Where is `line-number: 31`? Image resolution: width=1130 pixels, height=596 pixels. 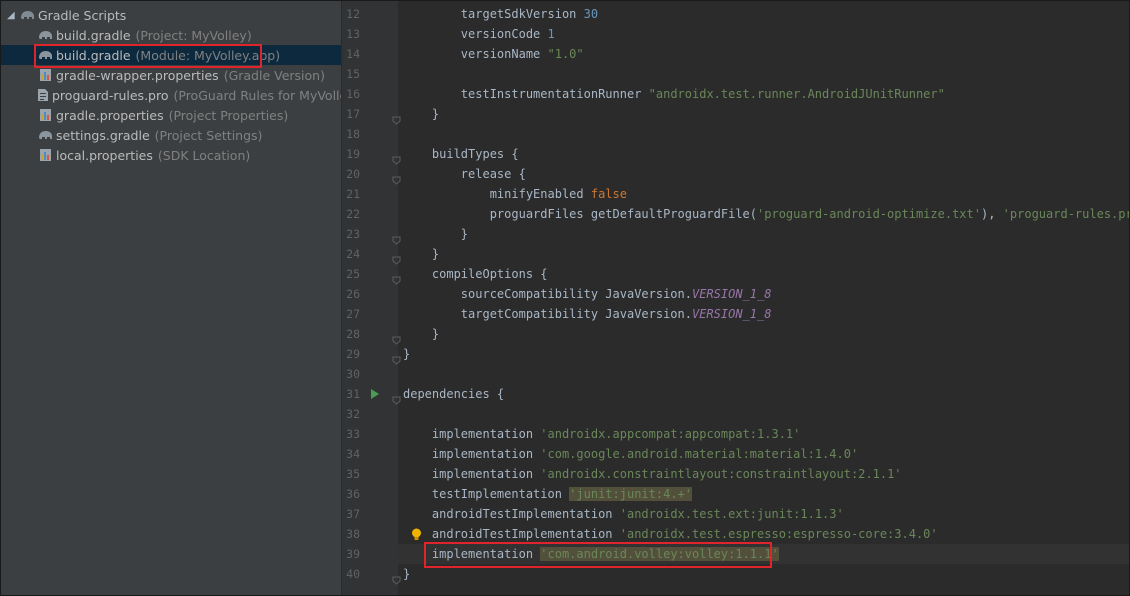
line-number: 31 is located at coordinates (370, 394).